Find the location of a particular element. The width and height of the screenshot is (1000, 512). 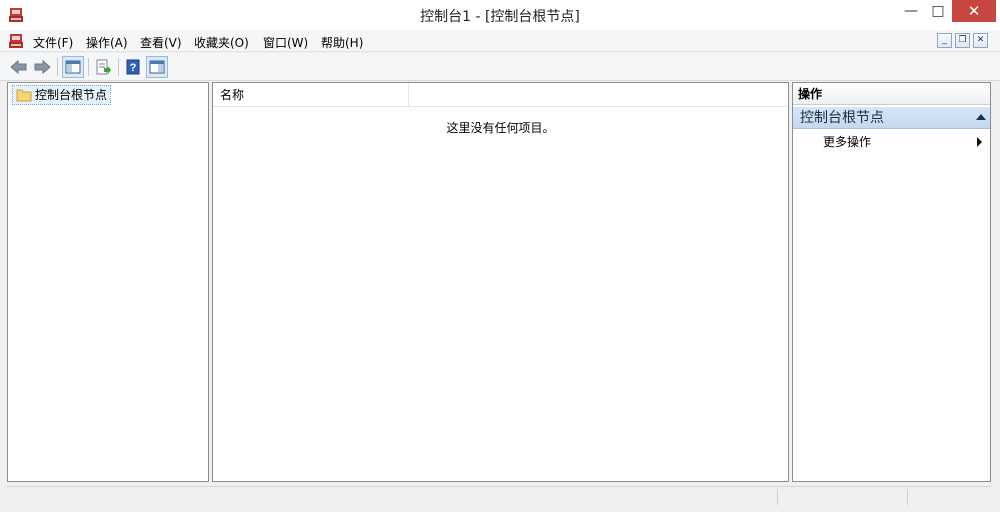

show-hide-action-pane-button is located at coordinates (157, 67).